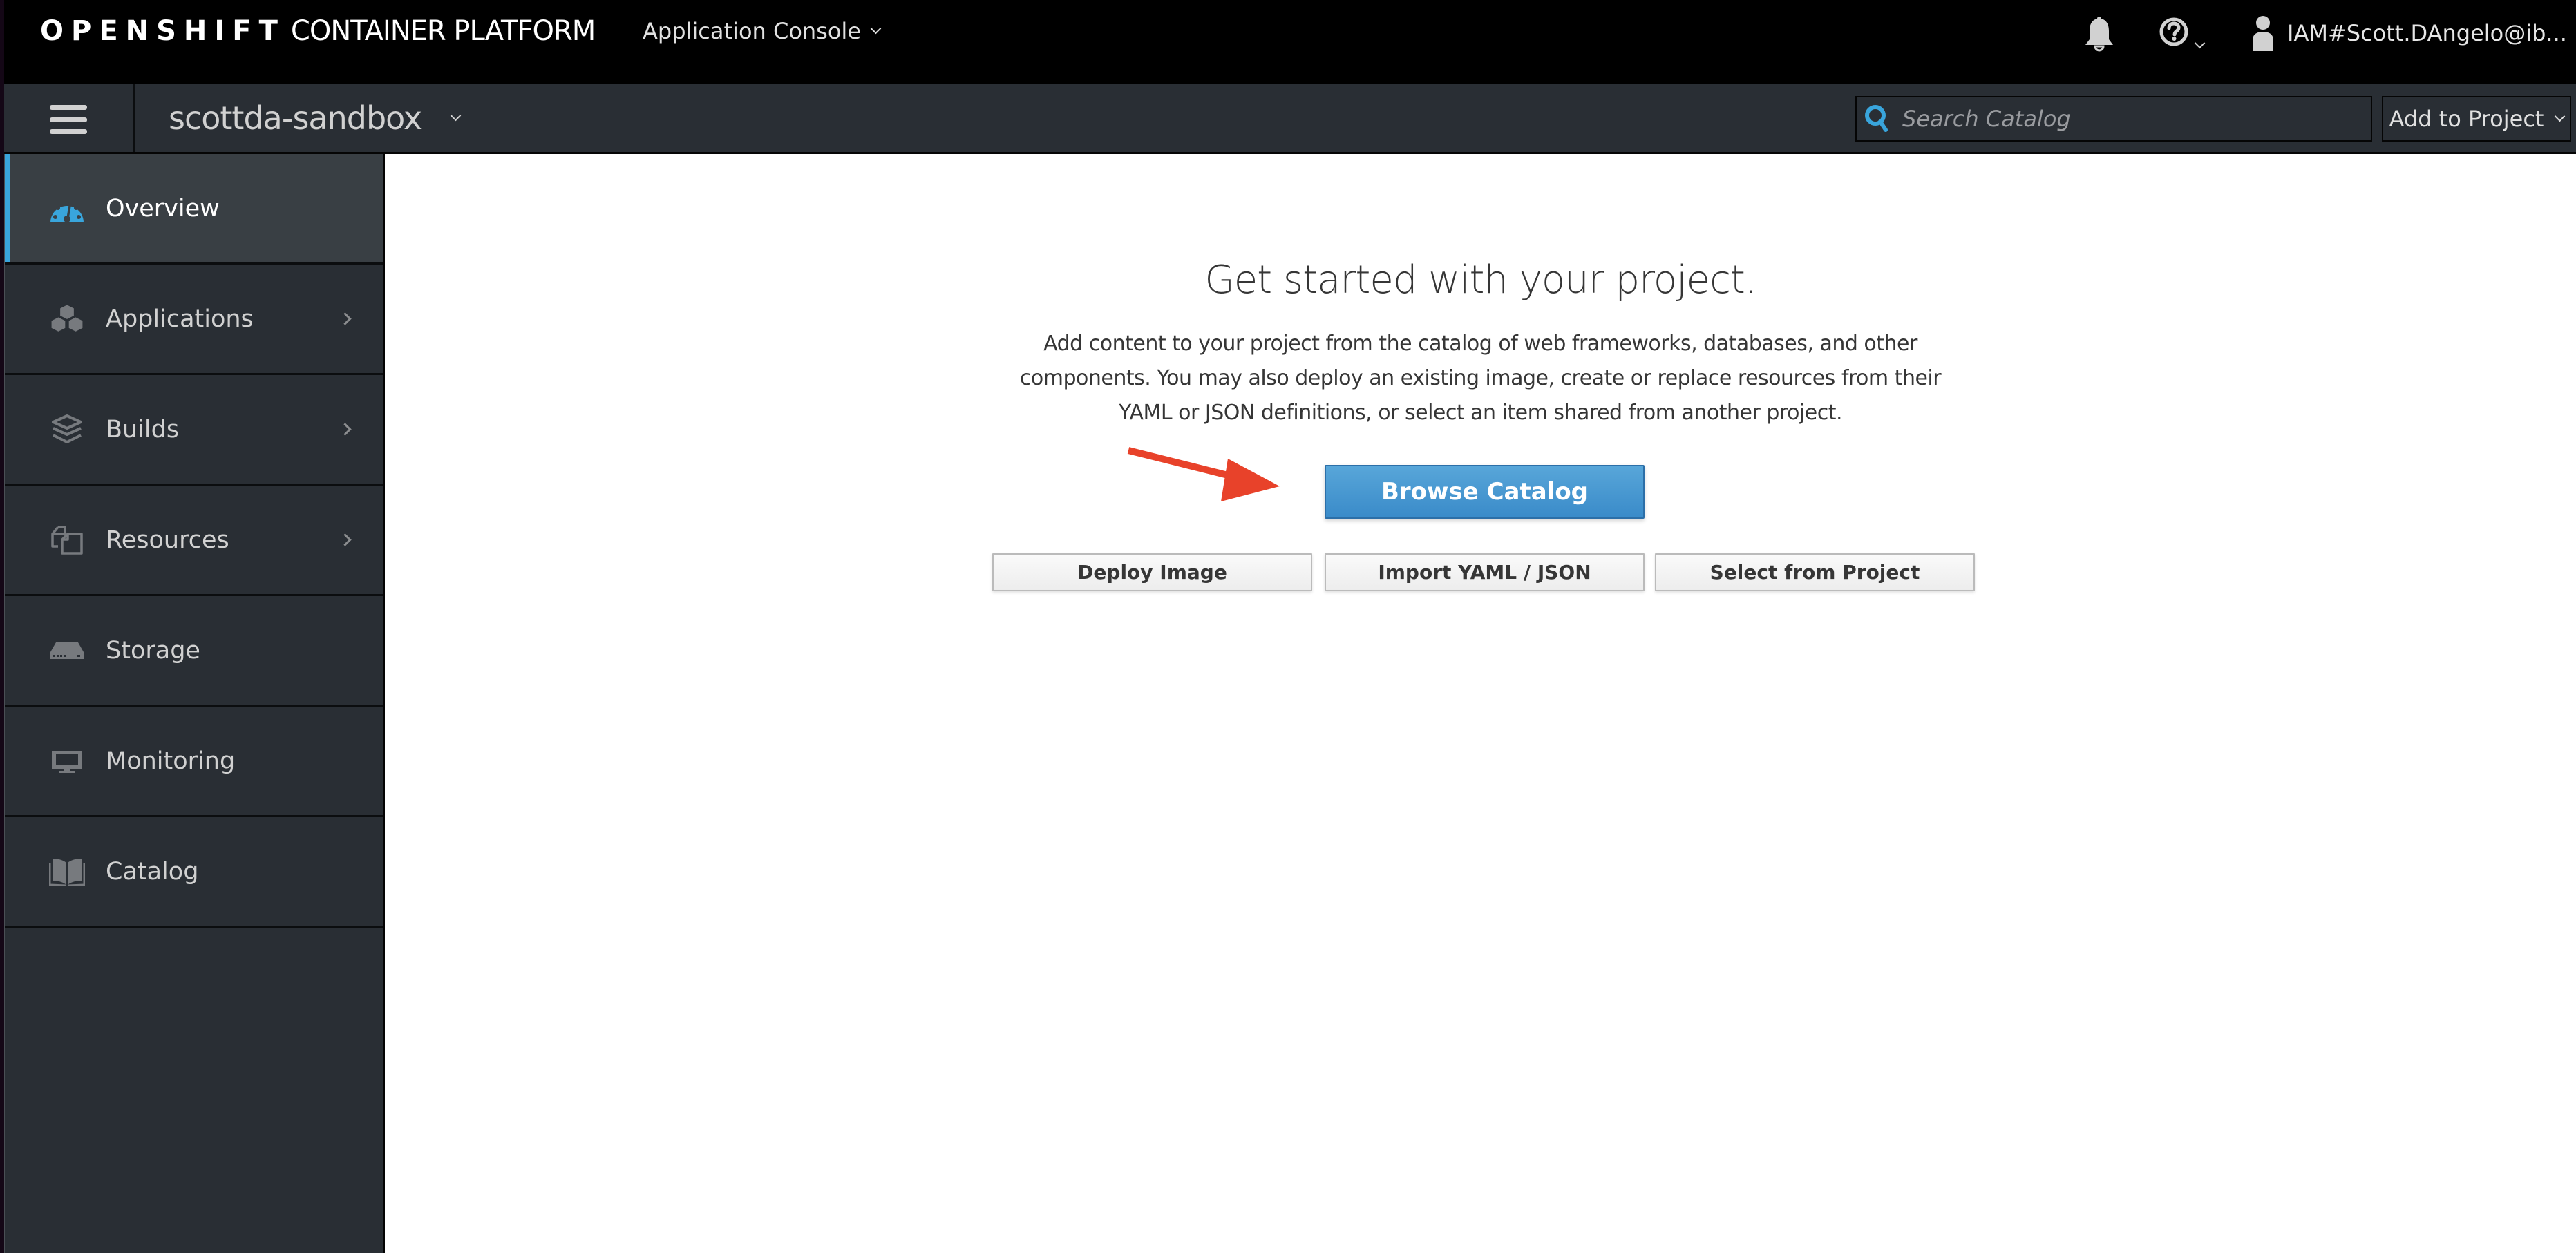 Image resolution: width=2576 pixels, height=1253 pixels. I want to click on hamburger-menu-button, so click(68, 119).